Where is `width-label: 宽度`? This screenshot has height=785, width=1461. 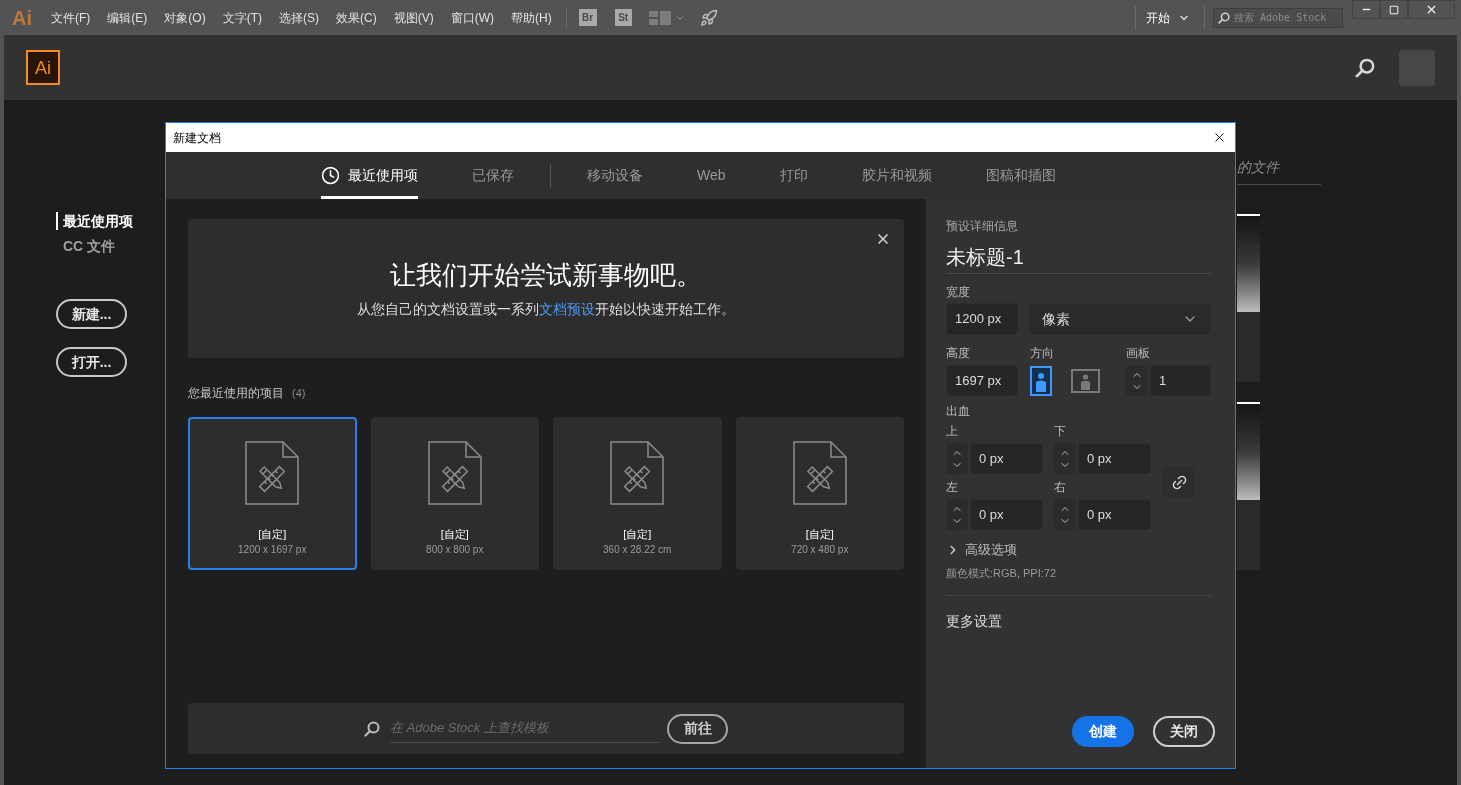
width-label: 宽度 is located at coordinates (958, 292).